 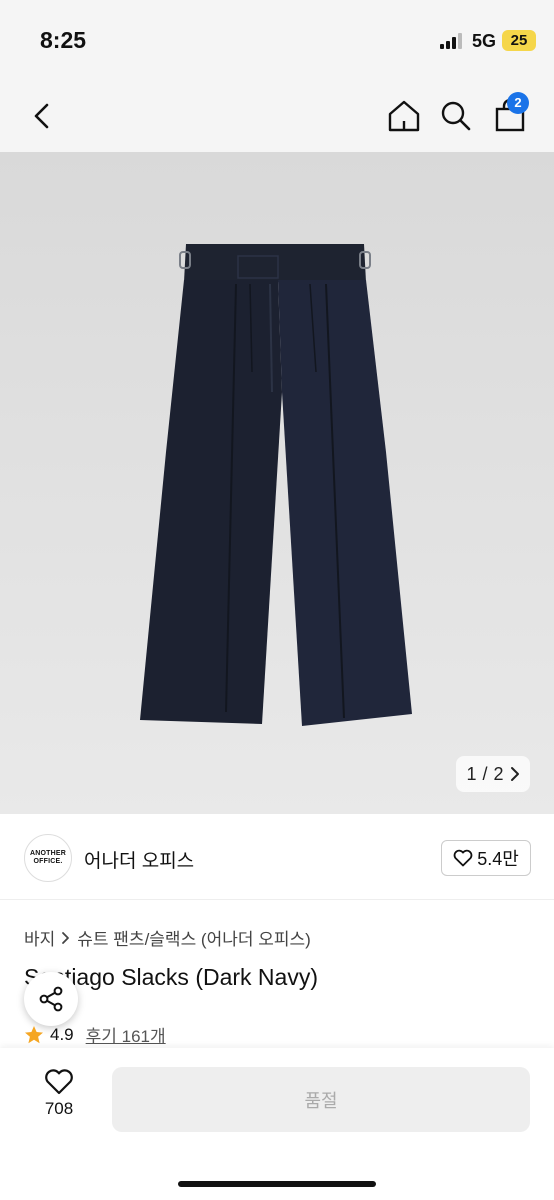 I want to click on chevron-left-icon, so click(x=41, y=116).